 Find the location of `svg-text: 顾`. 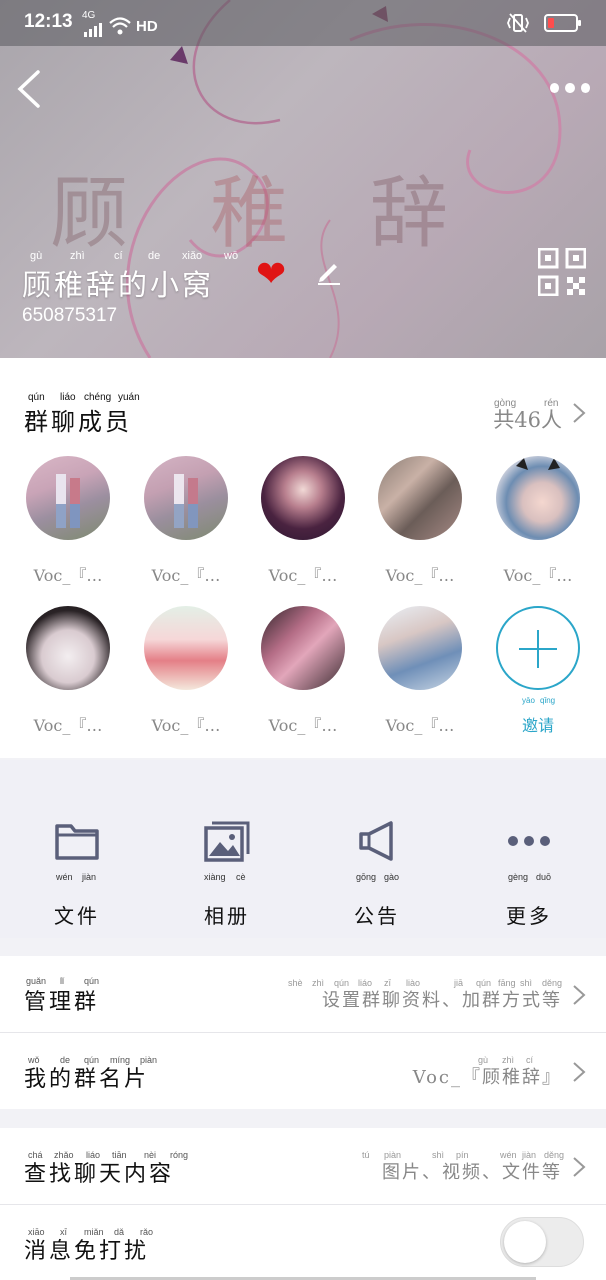

svg-text: 顾 is located at coordinates (89, 214).